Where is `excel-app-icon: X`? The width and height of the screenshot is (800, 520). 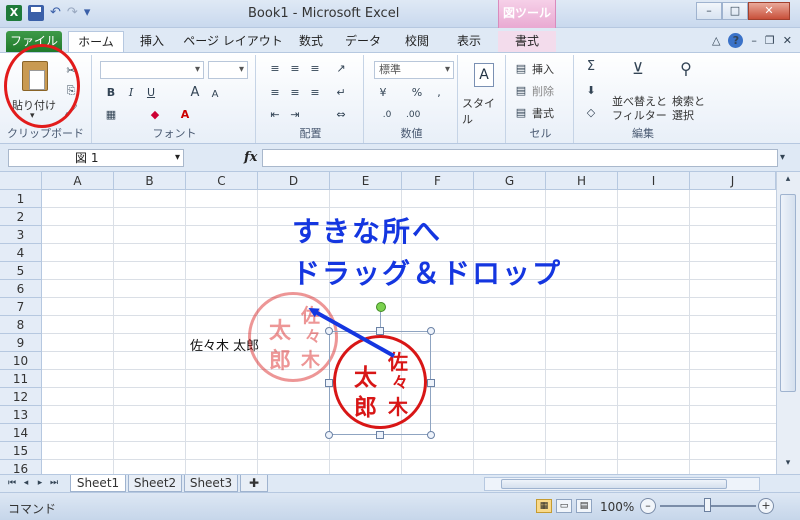
excel-app-icon: X is located at coordinates (14, 13).